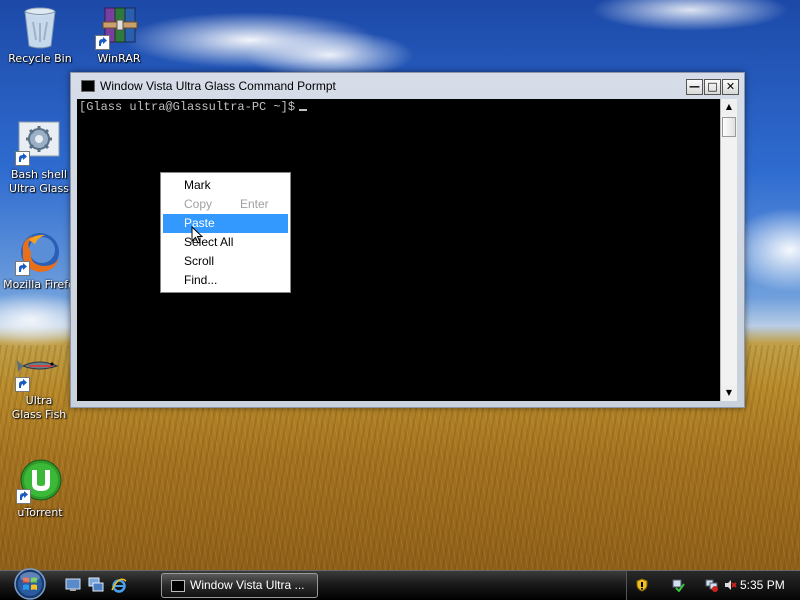  What do you see at coordinates (197, 235) in the screenshot?
I see `mouse-pointer-icon` at bounding box center [197, 235].